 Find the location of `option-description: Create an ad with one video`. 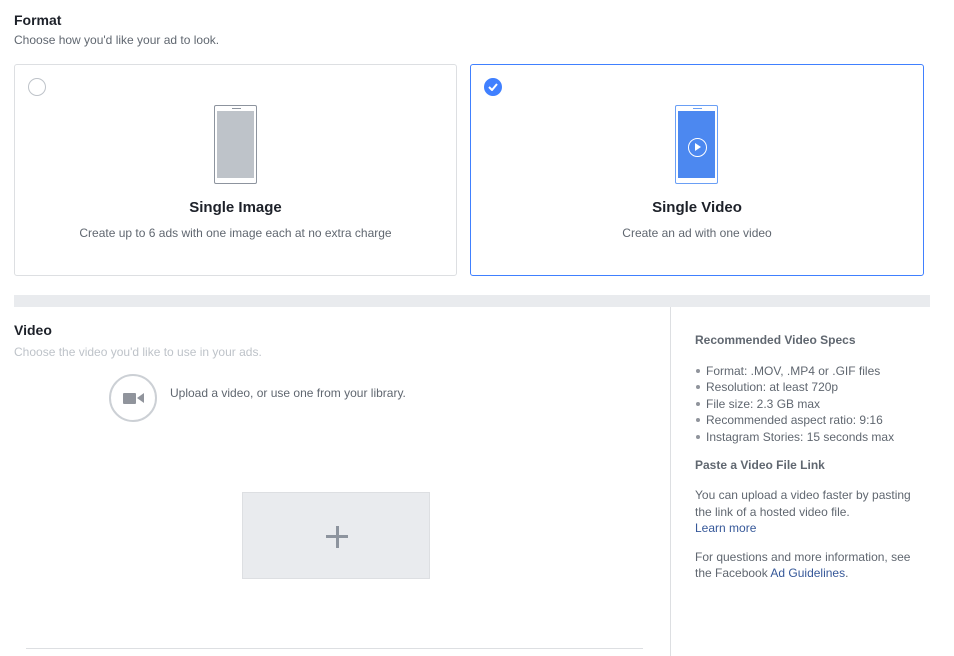

option-description: Create an ad with one video is located at coordinates (697, 233).